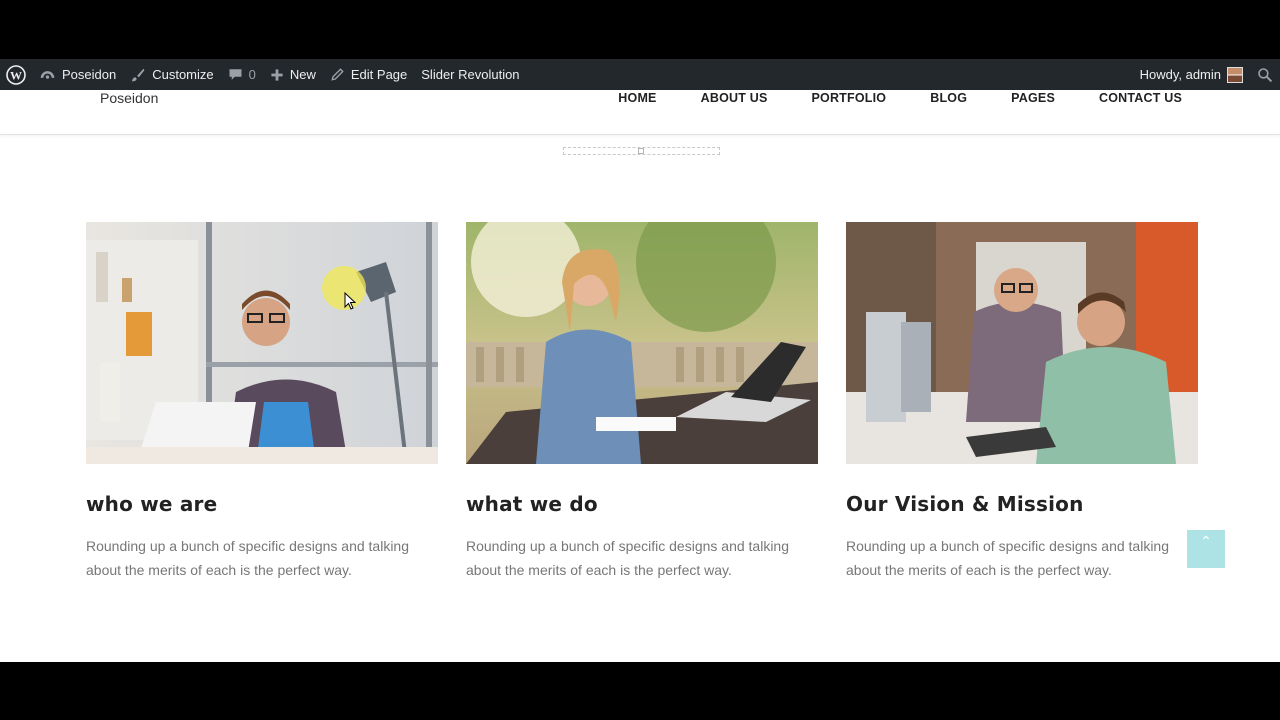 This screenshot has height=720, width=1280. Describe the element at coordinates (637, 98) in the screenshot. I see `nav-home: HOME` at that location.